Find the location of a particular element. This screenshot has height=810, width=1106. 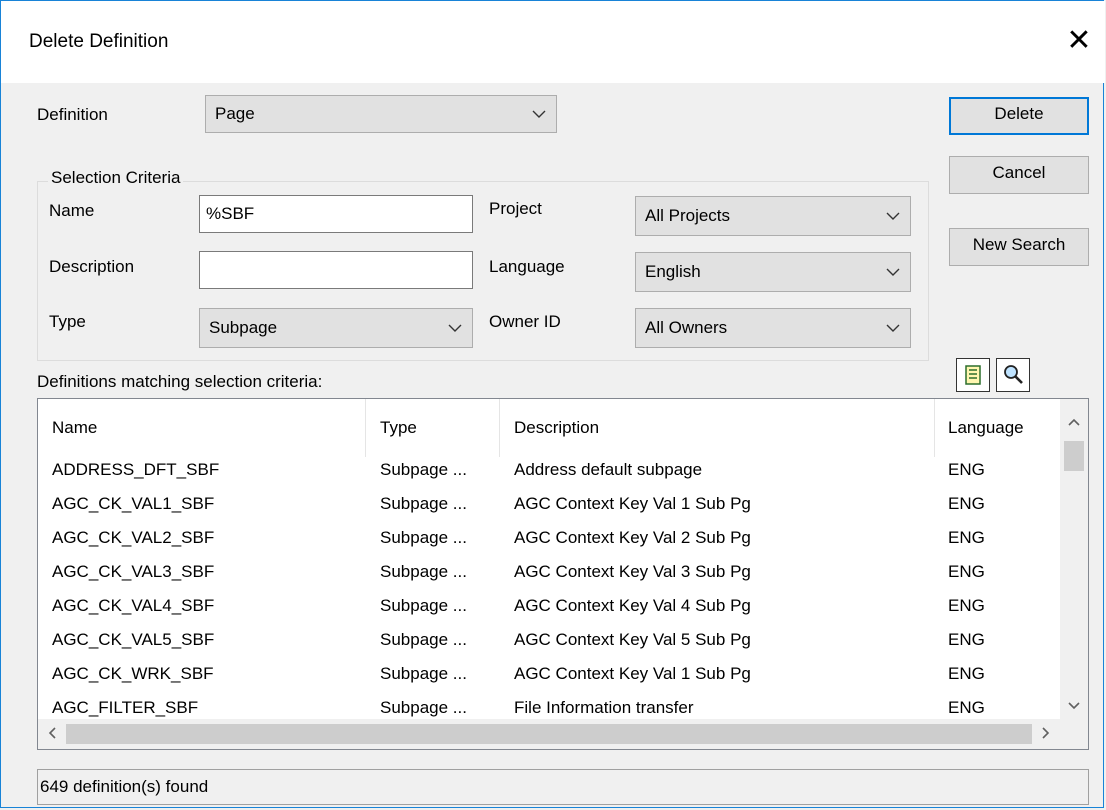

view-list-button is located at coordinates (973, 375).